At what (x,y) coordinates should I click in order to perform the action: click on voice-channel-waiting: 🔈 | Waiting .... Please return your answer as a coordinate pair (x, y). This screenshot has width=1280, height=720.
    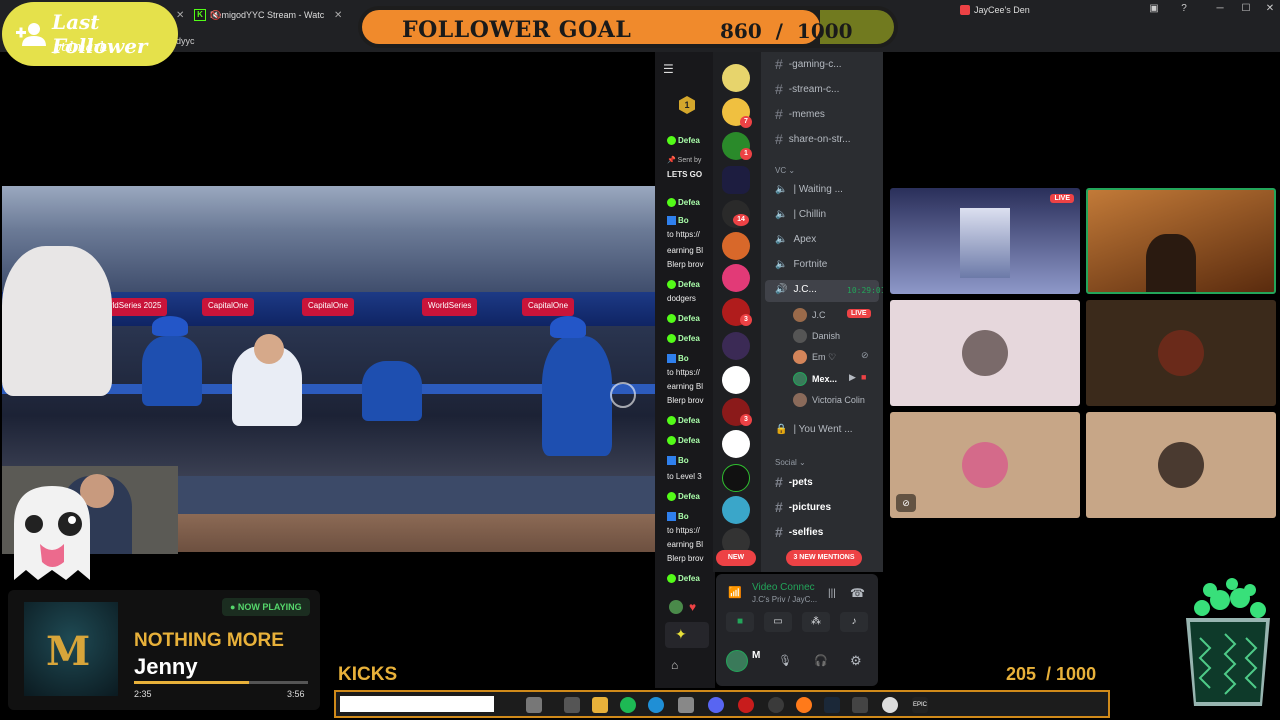
    Looking at the image, I should click on (809, 189).